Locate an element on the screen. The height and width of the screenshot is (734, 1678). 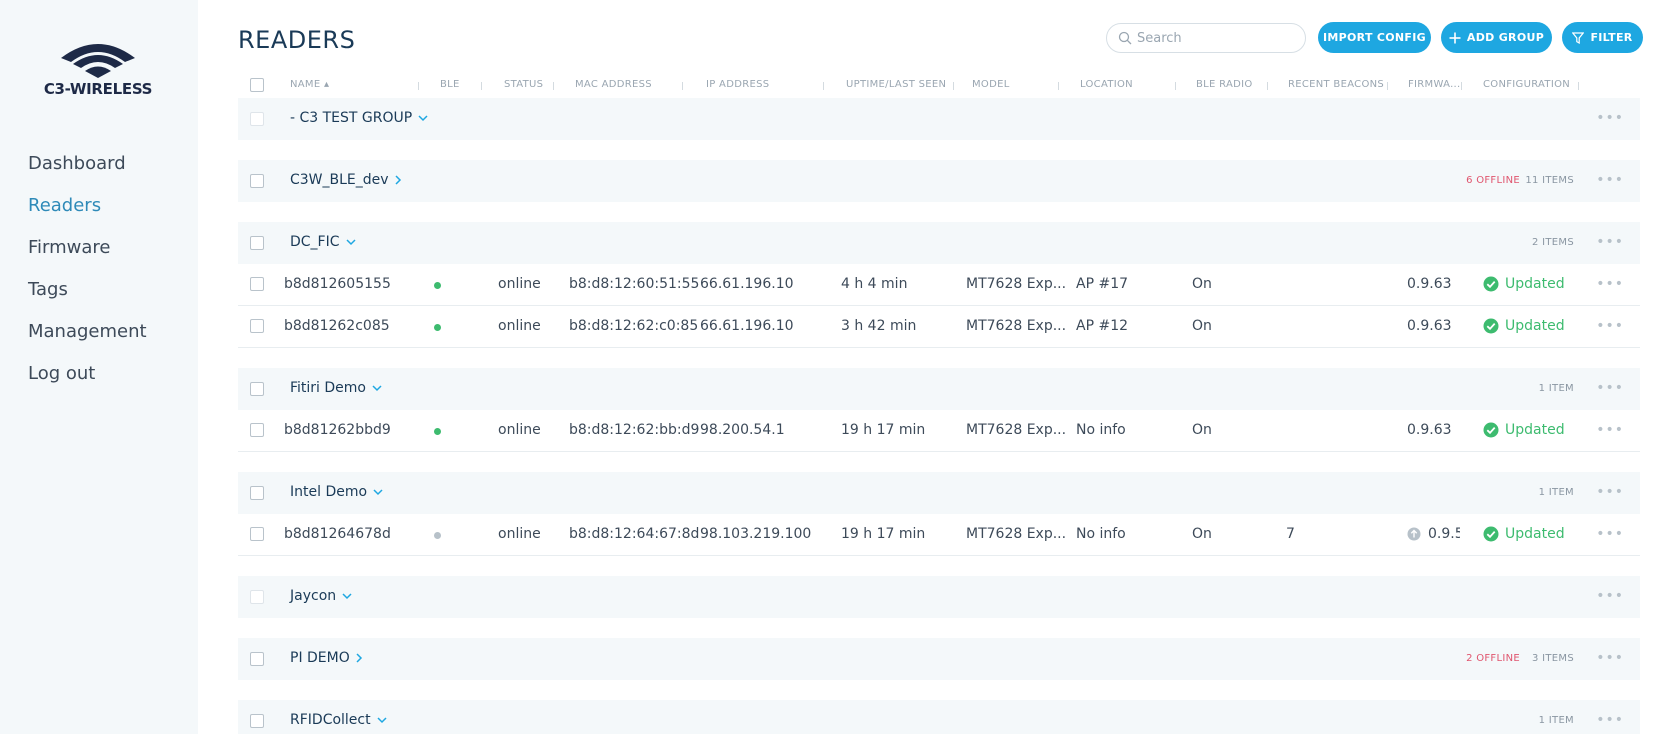
page-title: READERS is located at coordinates (297, 40).